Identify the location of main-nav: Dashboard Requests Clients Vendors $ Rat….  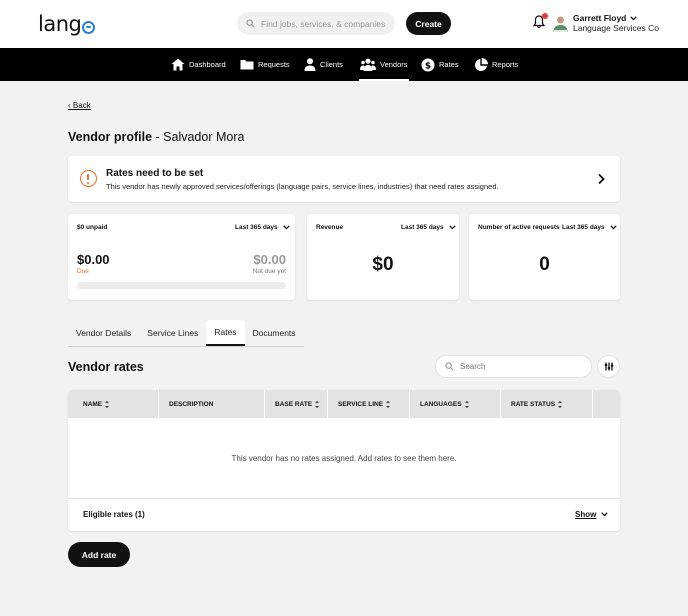
(344, 64).